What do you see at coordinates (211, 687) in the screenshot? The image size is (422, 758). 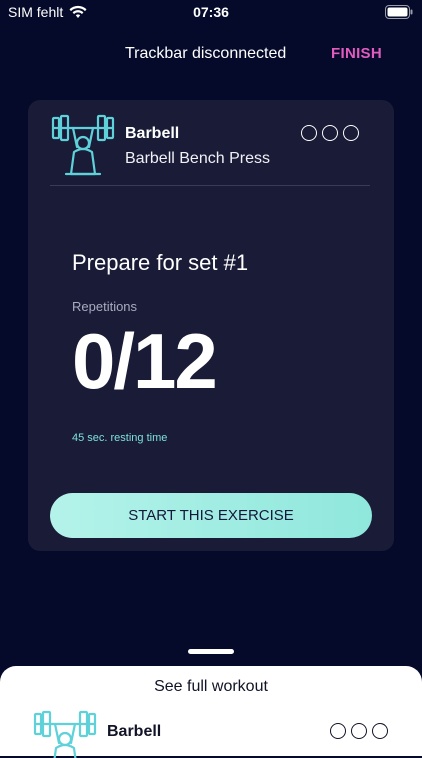 I see `see-full-workout-button: See full workout` at bounding box center [211, 687].